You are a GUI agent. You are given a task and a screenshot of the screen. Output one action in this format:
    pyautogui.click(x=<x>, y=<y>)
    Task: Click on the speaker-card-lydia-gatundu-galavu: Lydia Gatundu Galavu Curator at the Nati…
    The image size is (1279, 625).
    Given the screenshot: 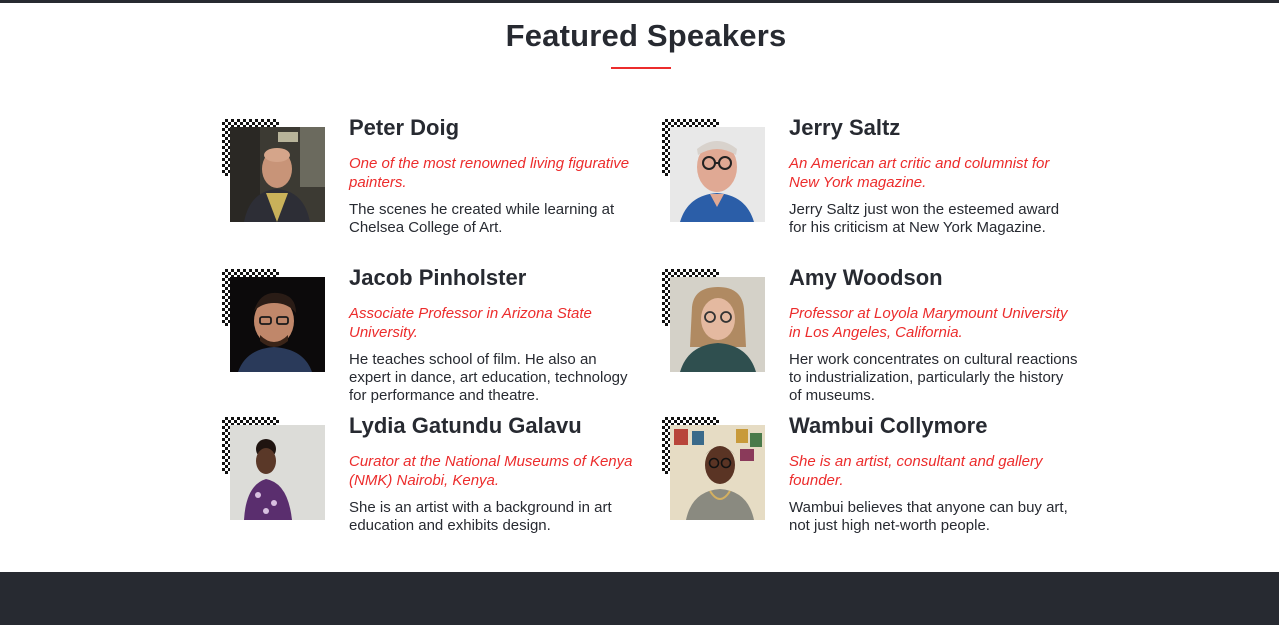 What is the action you would take?
    pyautogui.click(x=442, y=480)
    